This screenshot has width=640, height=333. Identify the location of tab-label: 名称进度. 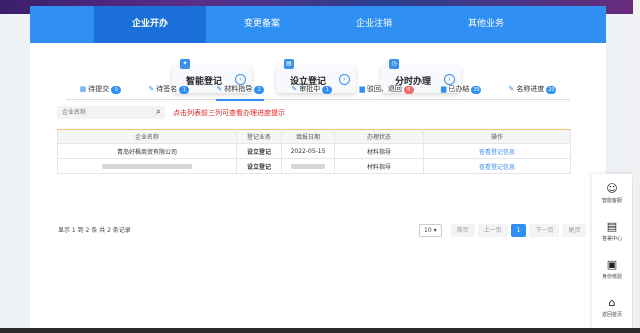
(530, 89).